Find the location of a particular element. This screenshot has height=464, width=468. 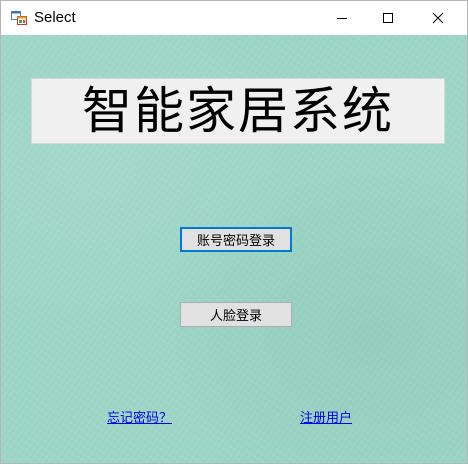

system-title-banner: 智能家居系统 is located at coordinates (238, 111).